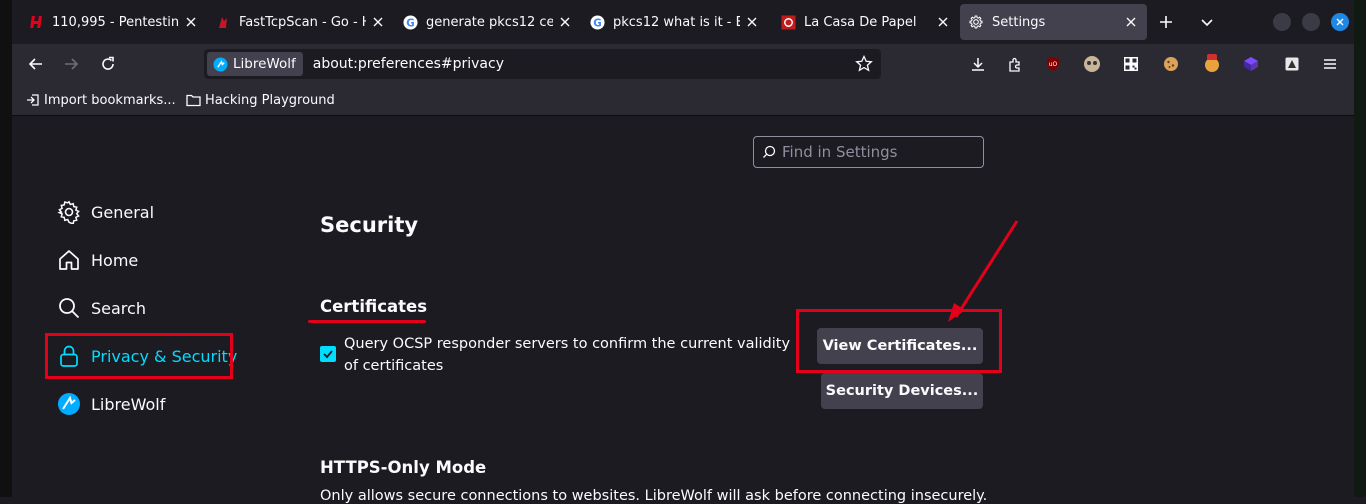 The width and height of the screenshot is (1366, 504). I want to click on category-search: Search, so click(101, 308).